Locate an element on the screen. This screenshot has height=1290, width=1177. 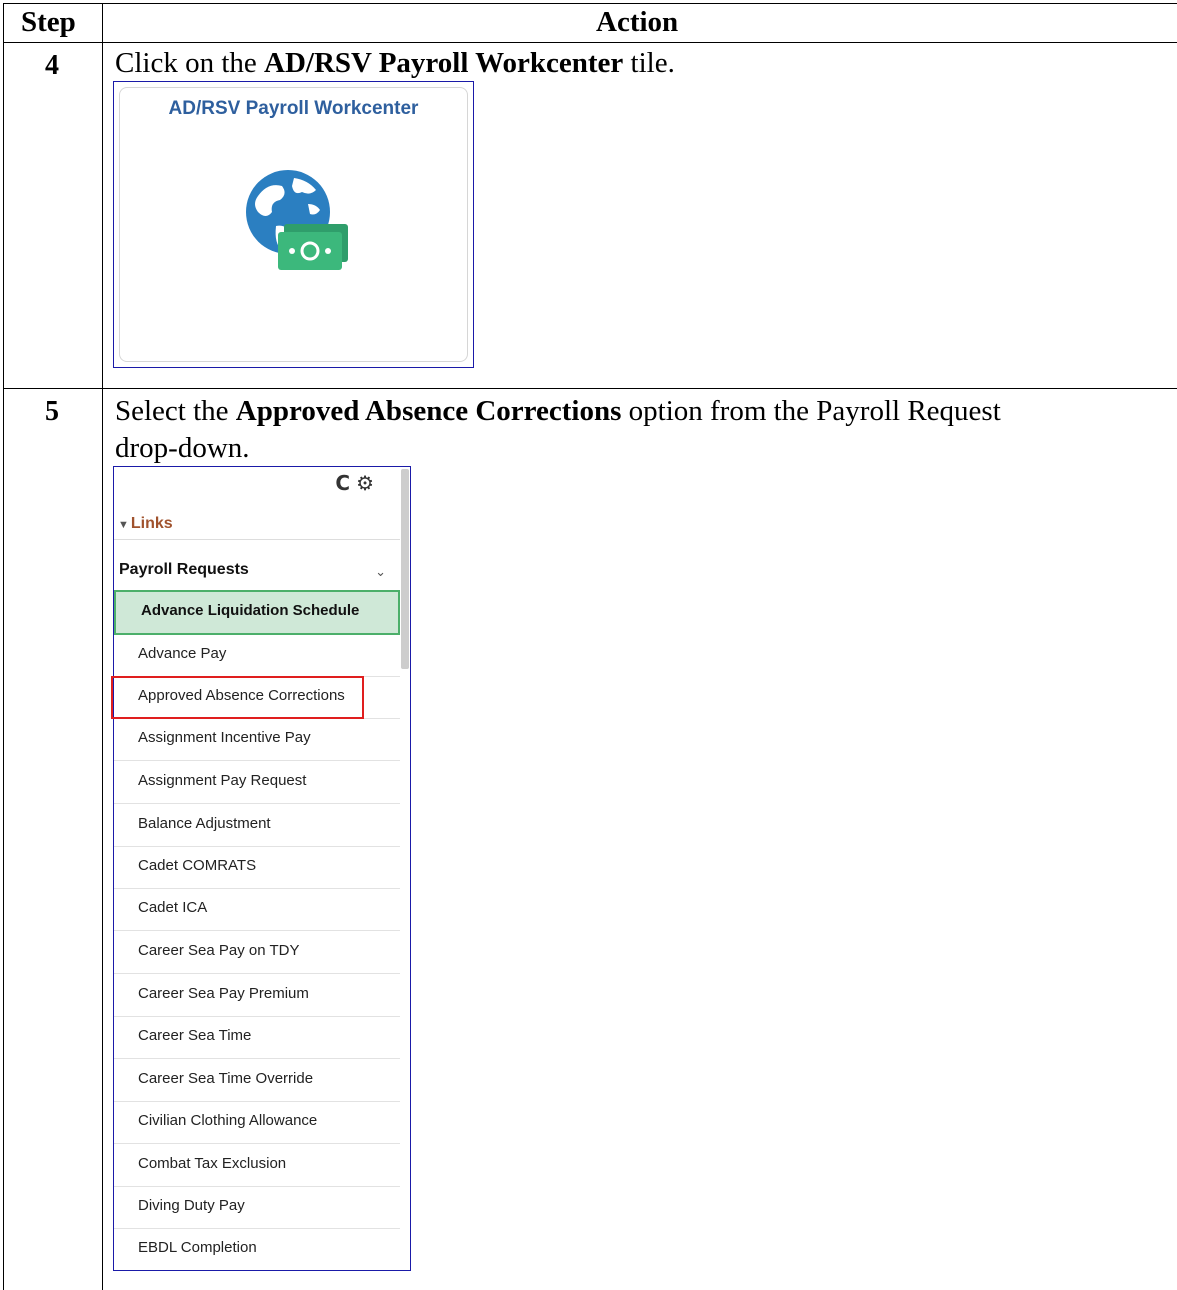
header-bottom-border is located at coordinates (590, 42).